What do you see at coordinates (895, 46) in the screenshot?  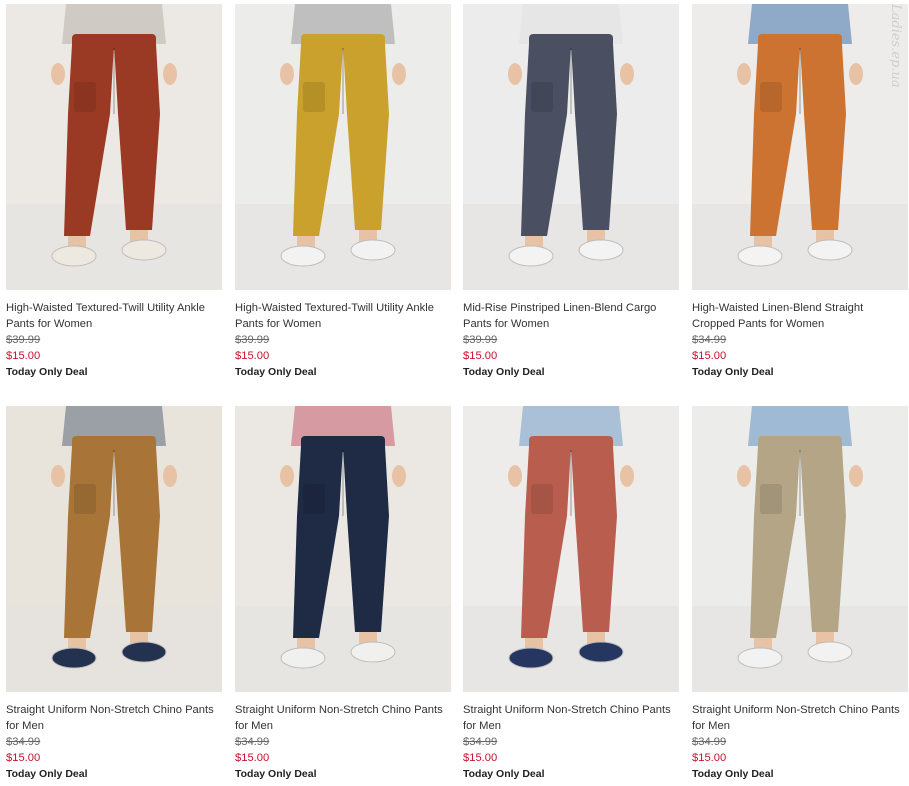 I see `watermark: Ladies.ep.ua` at bounding box center [895, 46].